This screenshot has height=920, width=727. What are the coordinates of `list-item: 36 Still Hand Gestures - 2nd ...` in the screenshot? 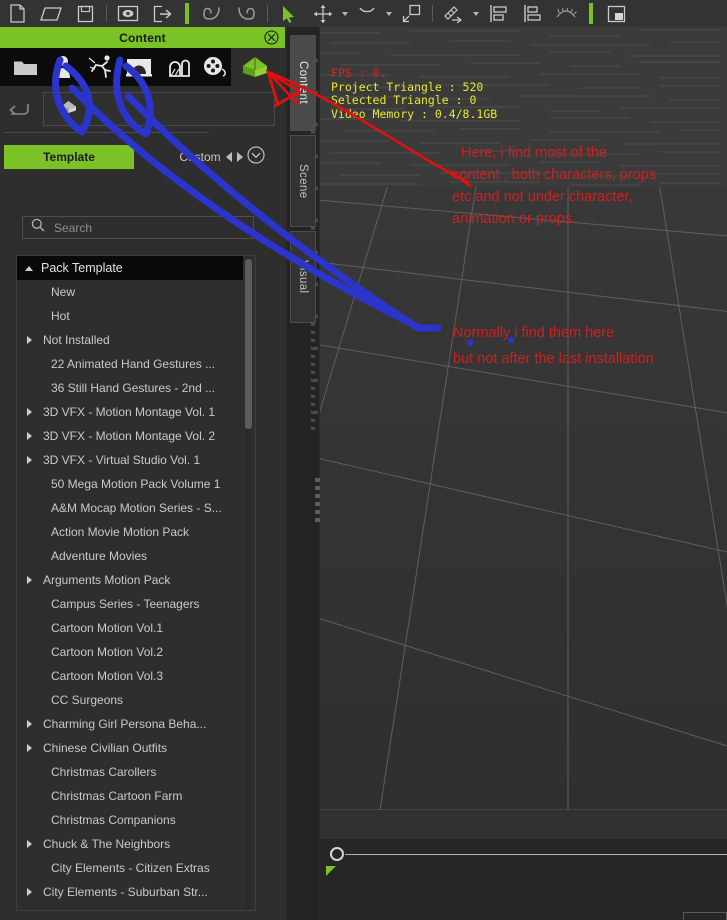 It's located at (130, 388).